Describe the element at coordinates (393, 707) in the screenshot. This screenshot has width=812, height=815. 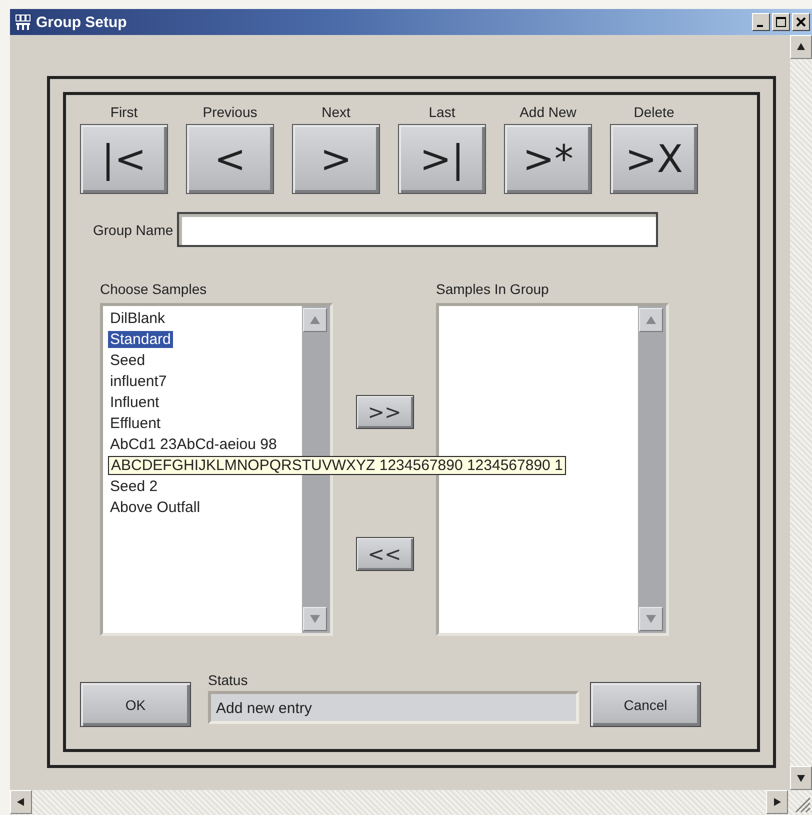
I see `status-field: Add new entry` at that location.